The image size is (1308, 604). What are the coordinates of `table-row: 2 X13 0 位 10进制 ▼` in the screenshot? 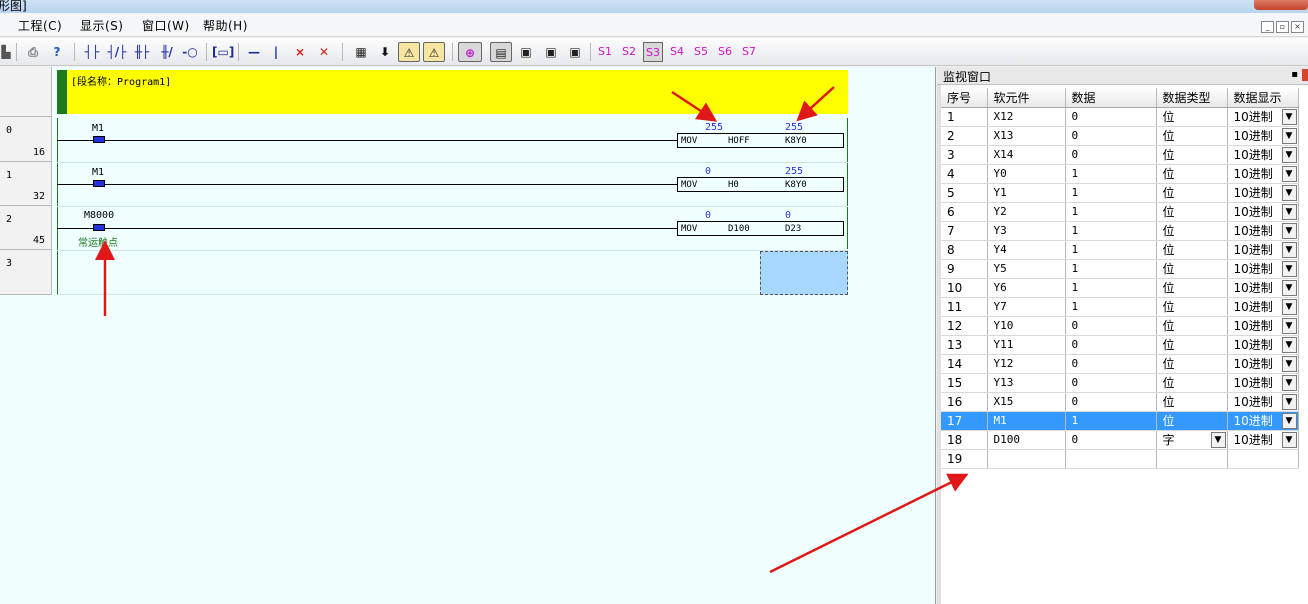 It's located at (1120, 136).